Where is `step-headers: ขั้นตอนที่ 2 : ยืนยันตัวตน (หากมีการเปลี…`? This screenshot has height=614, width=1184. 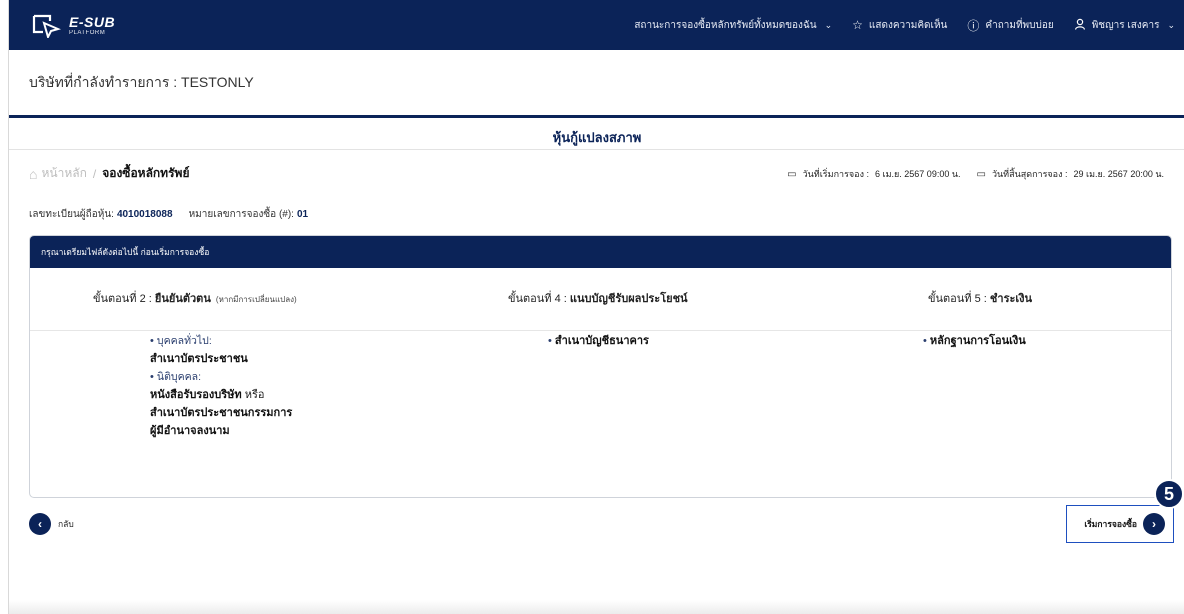 step-headers: ขั้นตอนที่ 2 : ยืนยันตัวตน (หากมีการเปลี… is located at coordinates (600, 299).